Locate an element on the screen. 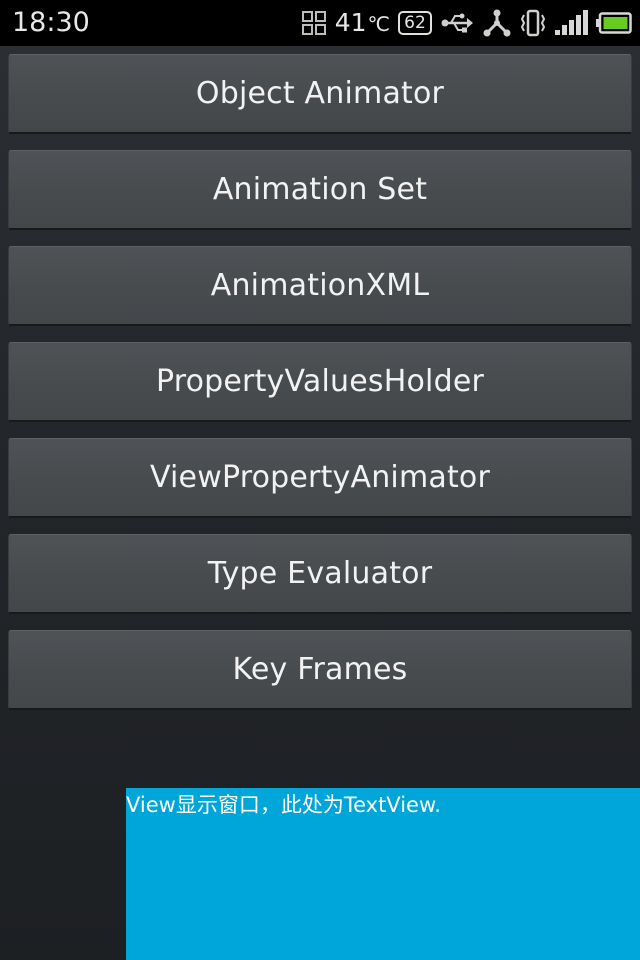 Image resolution: width=640 pixels, height=960 pixels. status-icons: 41℃ 62 is located at coordinates (466, 23).